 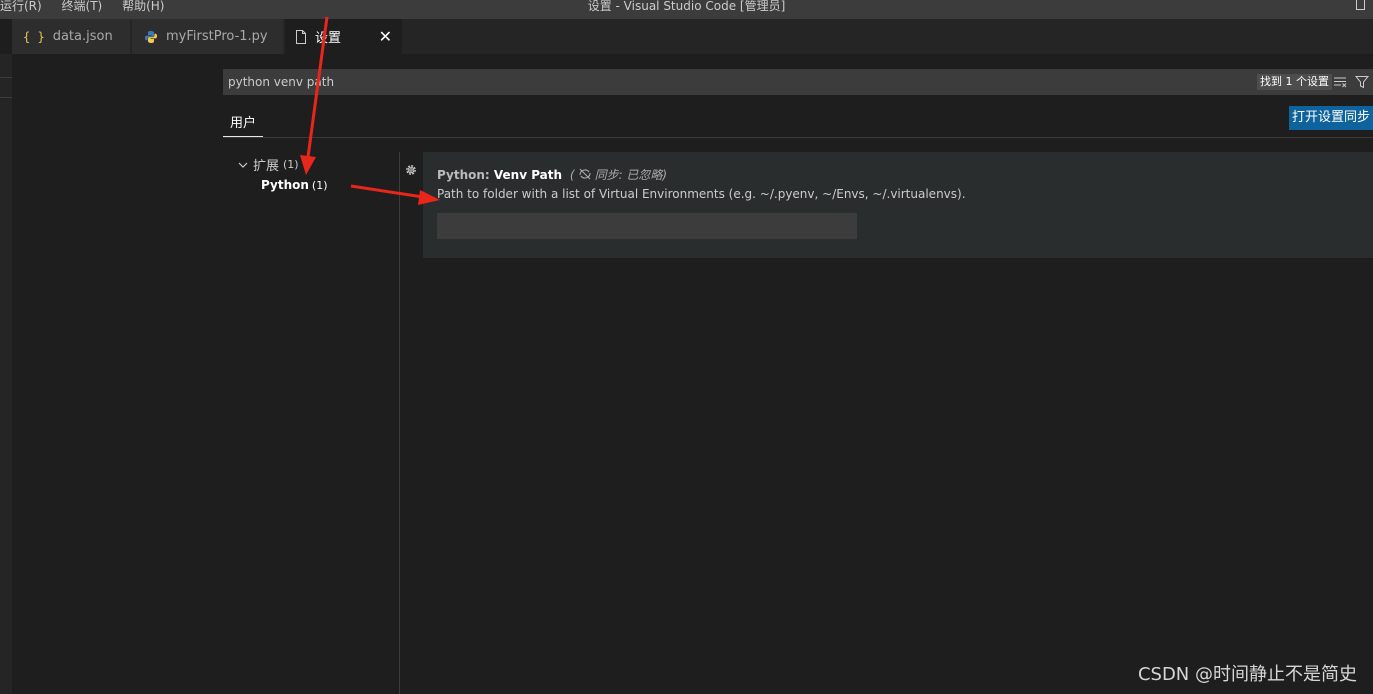 I want to click on venv-path-input, so click(x=647, y=226).